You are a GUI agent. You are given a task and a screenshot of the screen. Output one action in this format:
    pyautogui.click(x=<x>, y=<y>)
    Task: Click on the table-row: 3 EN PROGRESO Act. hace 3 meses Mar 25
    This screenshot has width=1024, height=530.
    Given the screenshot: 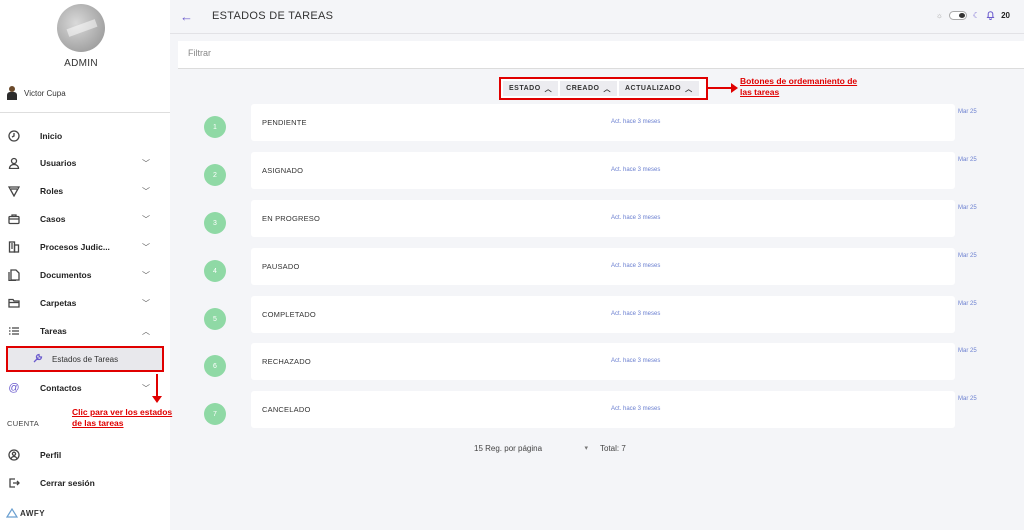 What is the action you would take?
    pyautogui.click(x=601, y=224)
    